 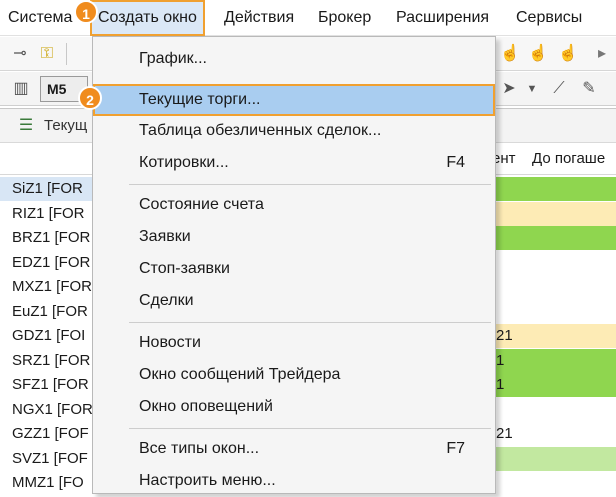 What do you see at coordinates (165, 236) in the screenshot?
I see `menu-item-label: Заявки` at bounding box center [165, 236].